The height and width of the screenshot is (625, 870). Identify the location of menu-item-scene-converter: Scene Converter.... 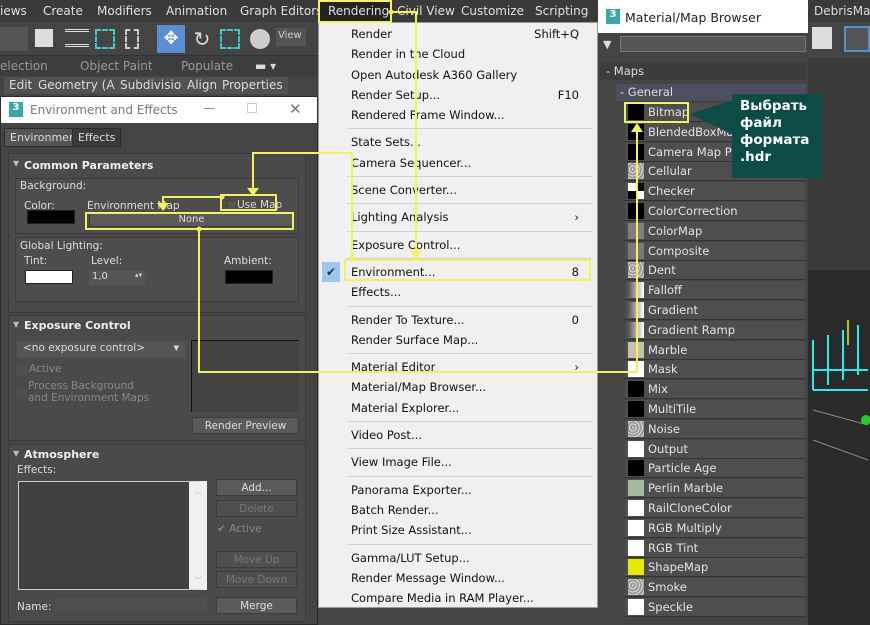
(458, 190).